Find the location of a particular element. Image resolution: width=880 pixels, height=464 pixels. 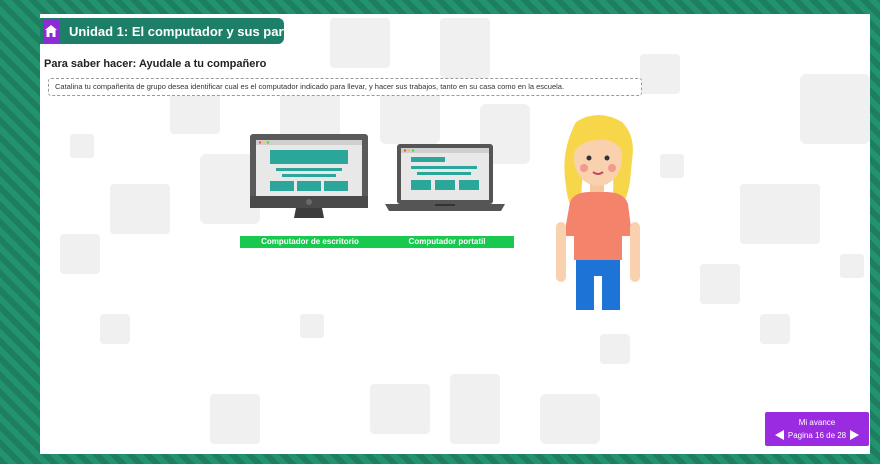

home-icon is located at coordinates (51, 31).